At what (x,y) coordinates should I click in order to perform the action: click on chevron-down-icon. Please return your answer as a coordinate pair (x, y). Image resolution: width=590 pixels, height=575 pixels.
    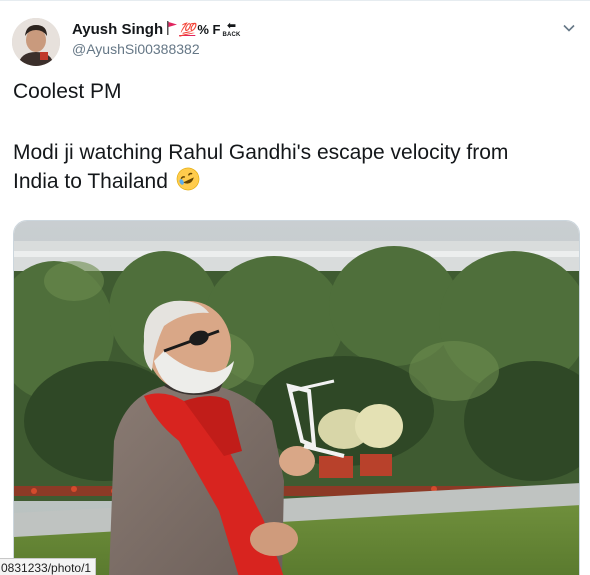
    Looking at the image, I should click on (569, 28).